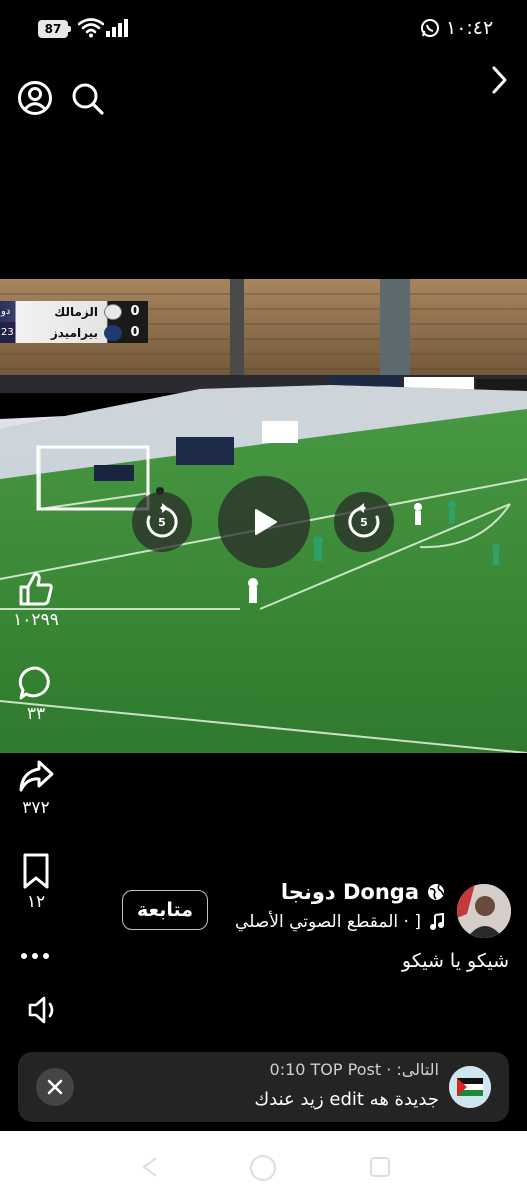  Describe the element at coordinates (36, 620) in the screenshot. I see `like-count: ١٠٢٩٩` at that location.